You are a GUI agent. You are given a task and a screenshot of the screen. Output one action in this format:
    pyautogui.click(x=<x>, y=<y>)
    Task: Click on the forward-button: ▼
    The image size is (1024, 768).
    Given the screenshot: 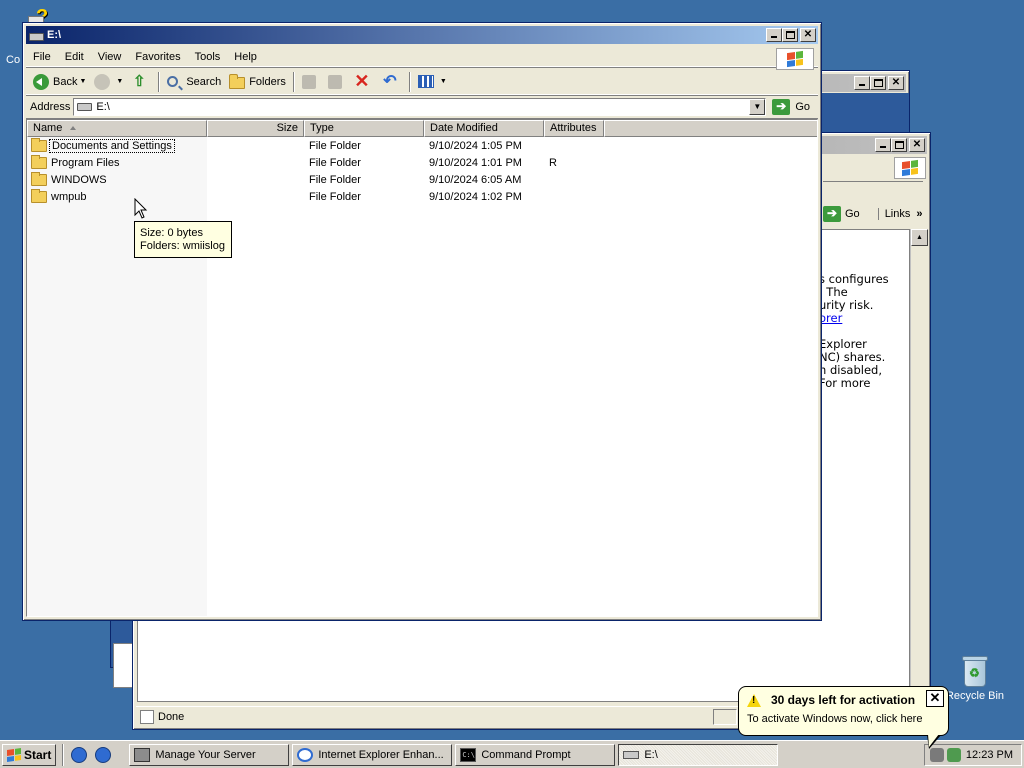 What is the action you would take?
    pyautogui.click(x=108, y=82)
    